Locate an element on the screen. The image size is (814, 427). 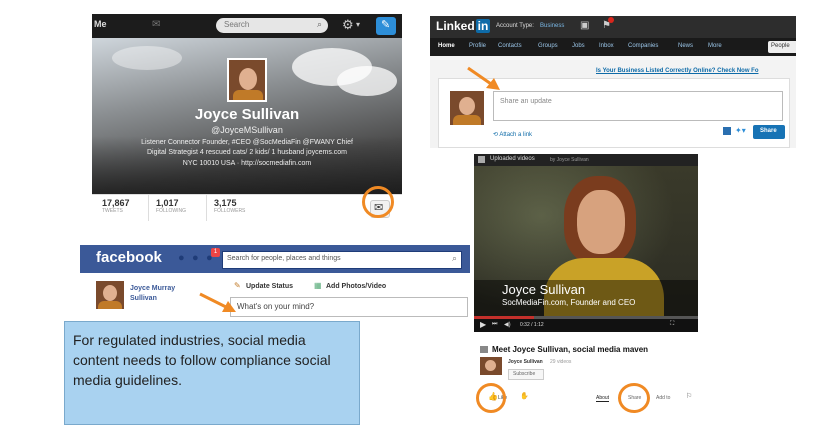
messages-icon: ● is located at coordinates (195, 258).